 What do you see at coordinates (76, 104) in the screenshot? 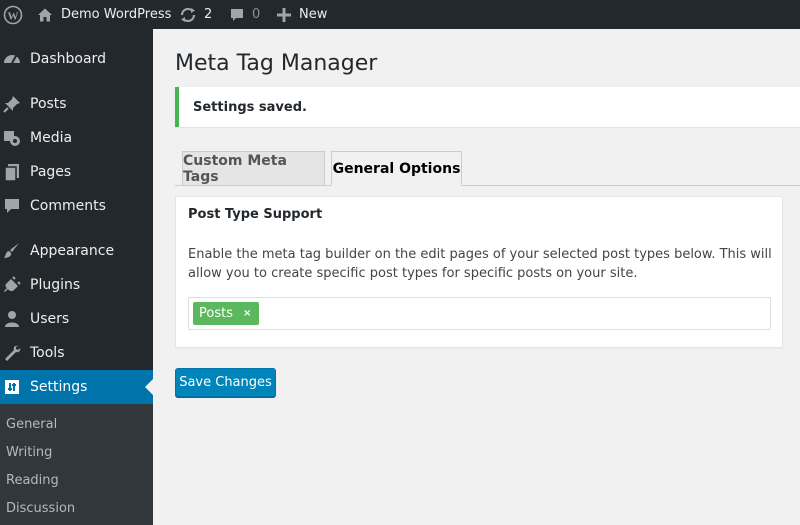
I see `sidebar-item-posts: Posts` at bounding box center [76, 104].